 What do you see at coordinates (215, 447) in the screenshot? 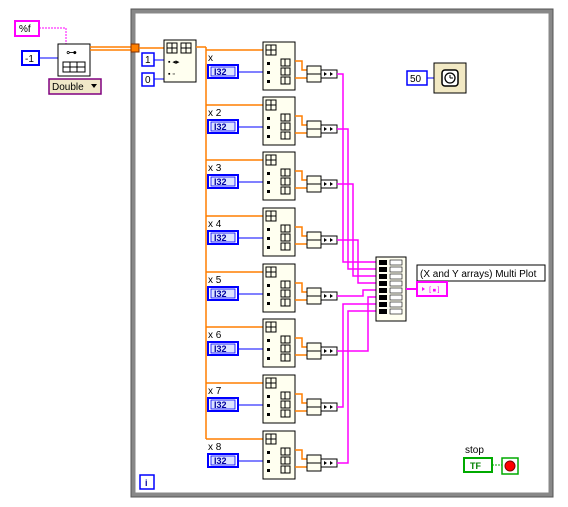
I see `index-label: x 8` at bounding box center [215, 447].